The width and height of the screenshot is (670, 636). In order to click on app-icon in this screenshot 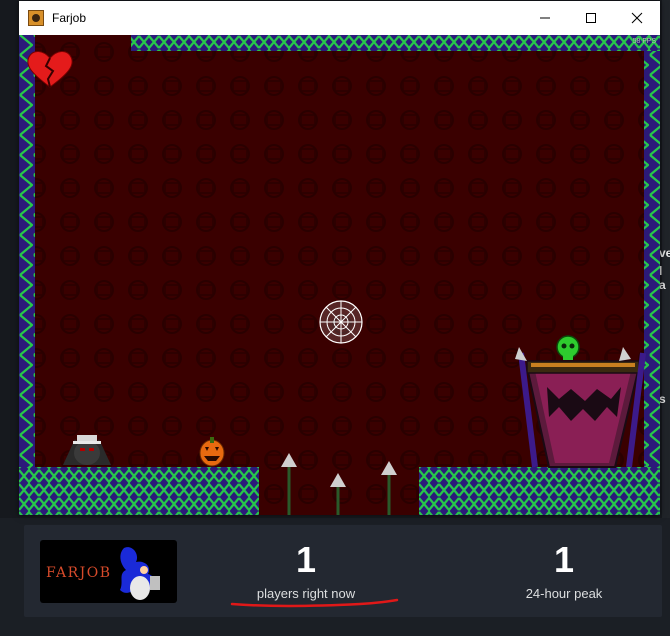, I will do `click(36, 18)`.